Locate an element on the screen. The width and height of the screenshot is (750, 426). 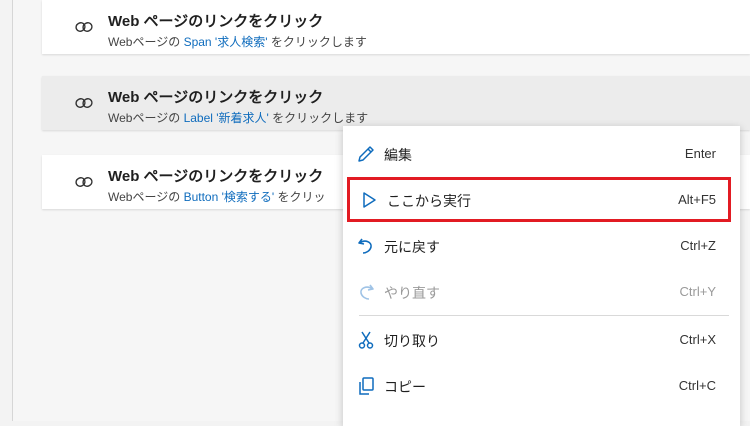
menu-item-label: コピー is located at coordinates (405, 387).